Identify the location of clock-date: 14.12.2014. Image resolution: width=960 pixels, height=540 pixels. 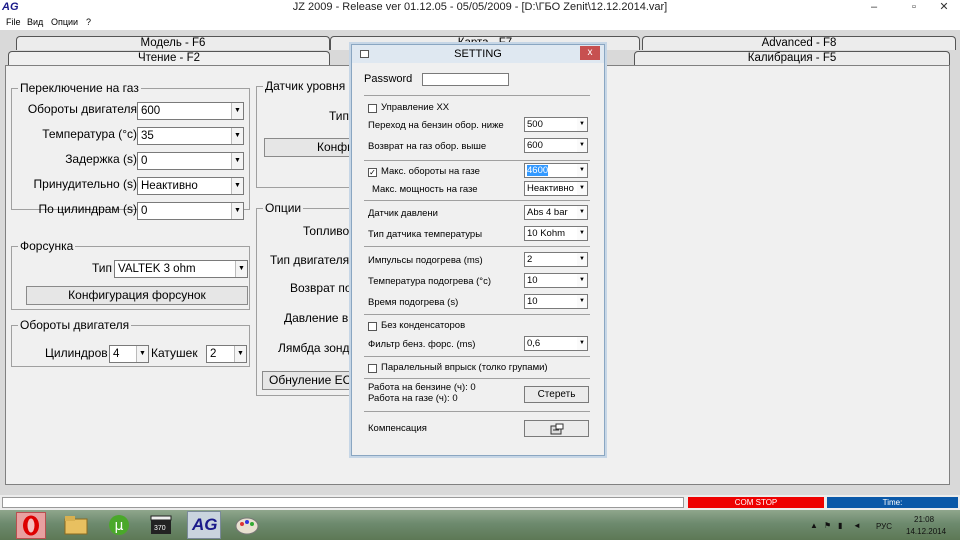
(926, 531).